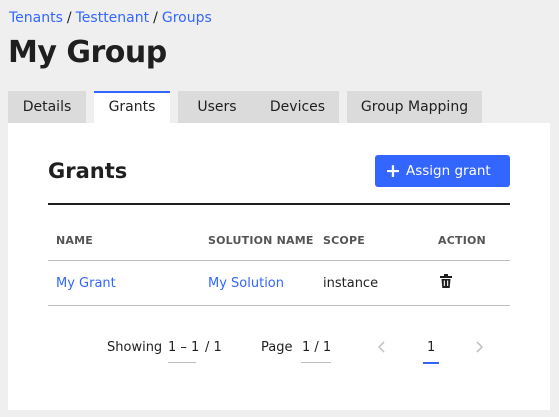  What do you see at coordinates (316, 362) in the screenshot?
I see `page-field-underline` at bounding box center [316, 362].